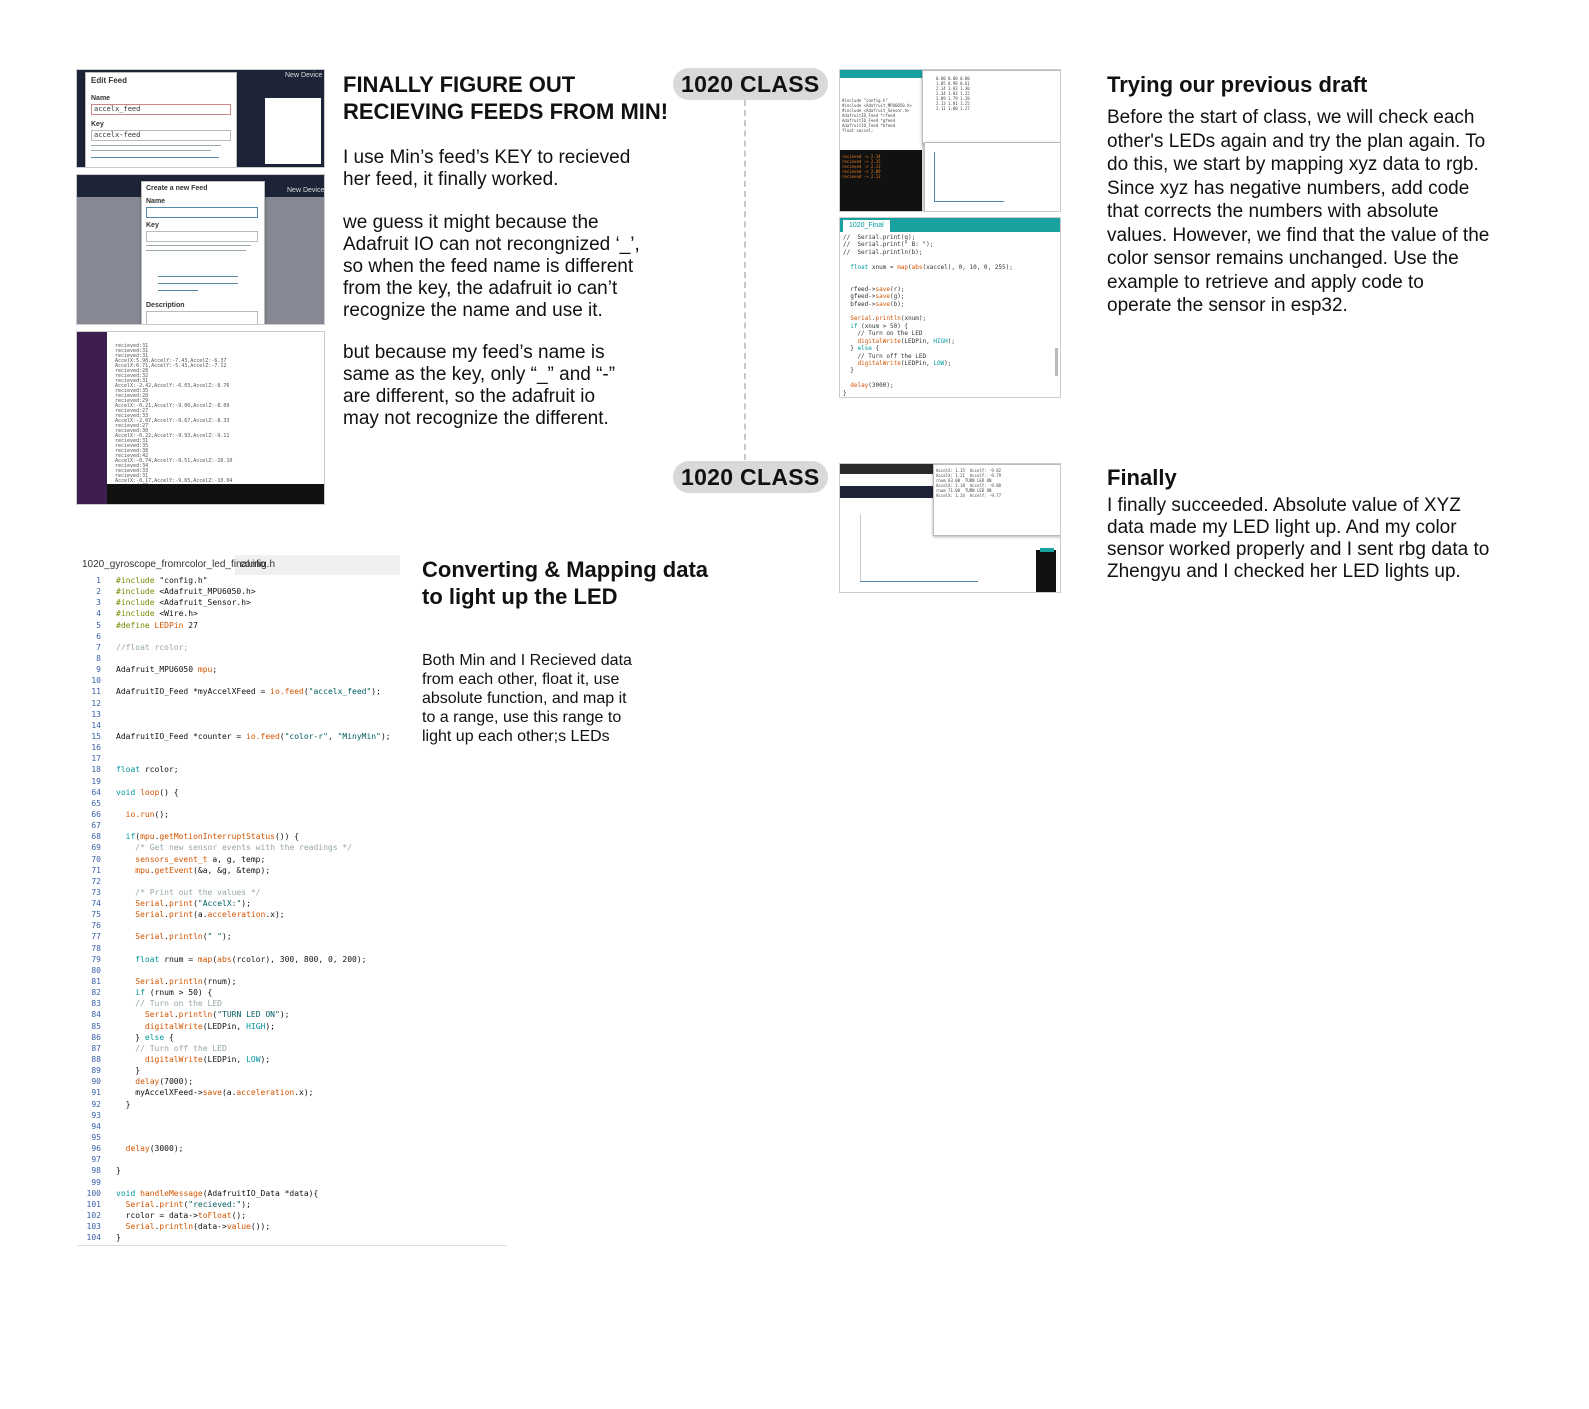 This screenshot has height=1409, width=1589. I want to click on code-line: 103 Serial.println(data->value());, so click(174, 1226).